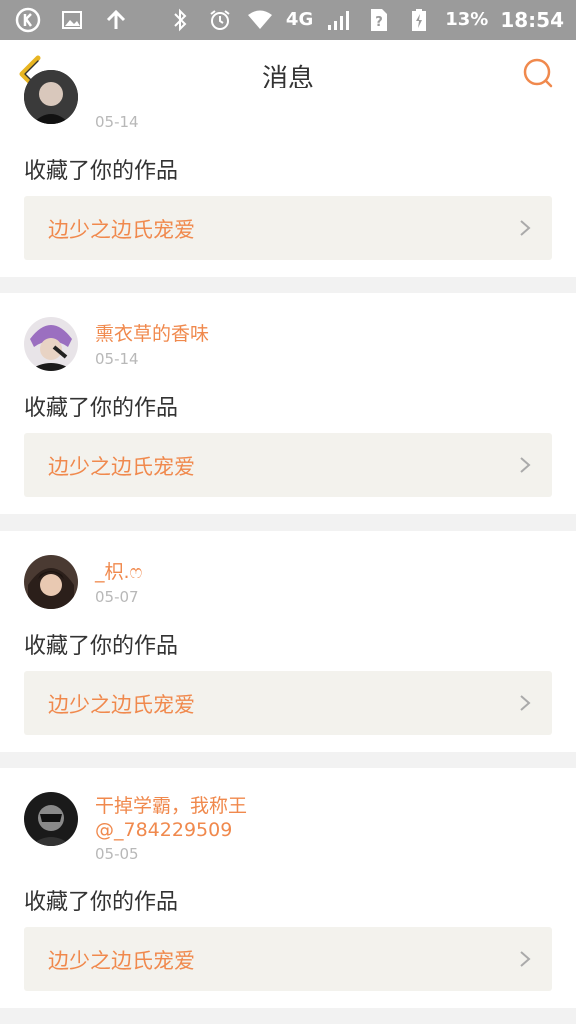  What do you see at coordinates (116, 20) in the screenshot?
I see `upload-arrow-icon` at bounding box center [116, 20].